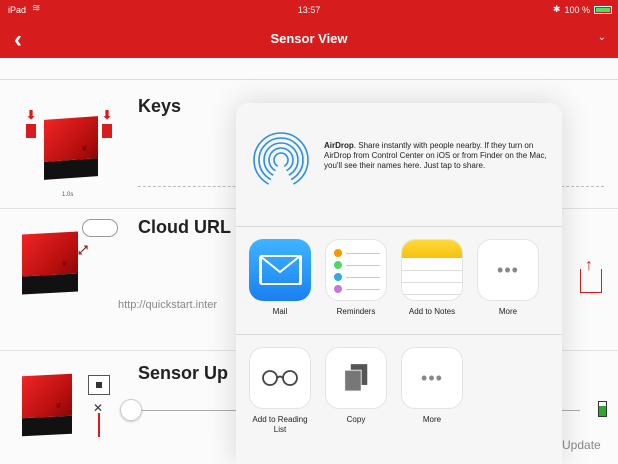 The height and width of the screenshot is (464, 618). Describe the element at coordinates (280, 424) in the screenshot. I see `action-label: Add to Reading List` at that location.